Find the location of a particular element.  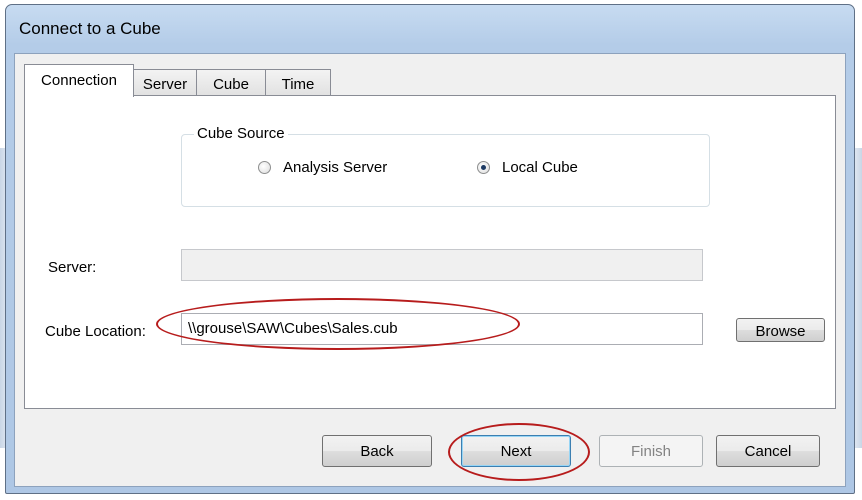

local-cube-radio is located at coordinates (483, 167).